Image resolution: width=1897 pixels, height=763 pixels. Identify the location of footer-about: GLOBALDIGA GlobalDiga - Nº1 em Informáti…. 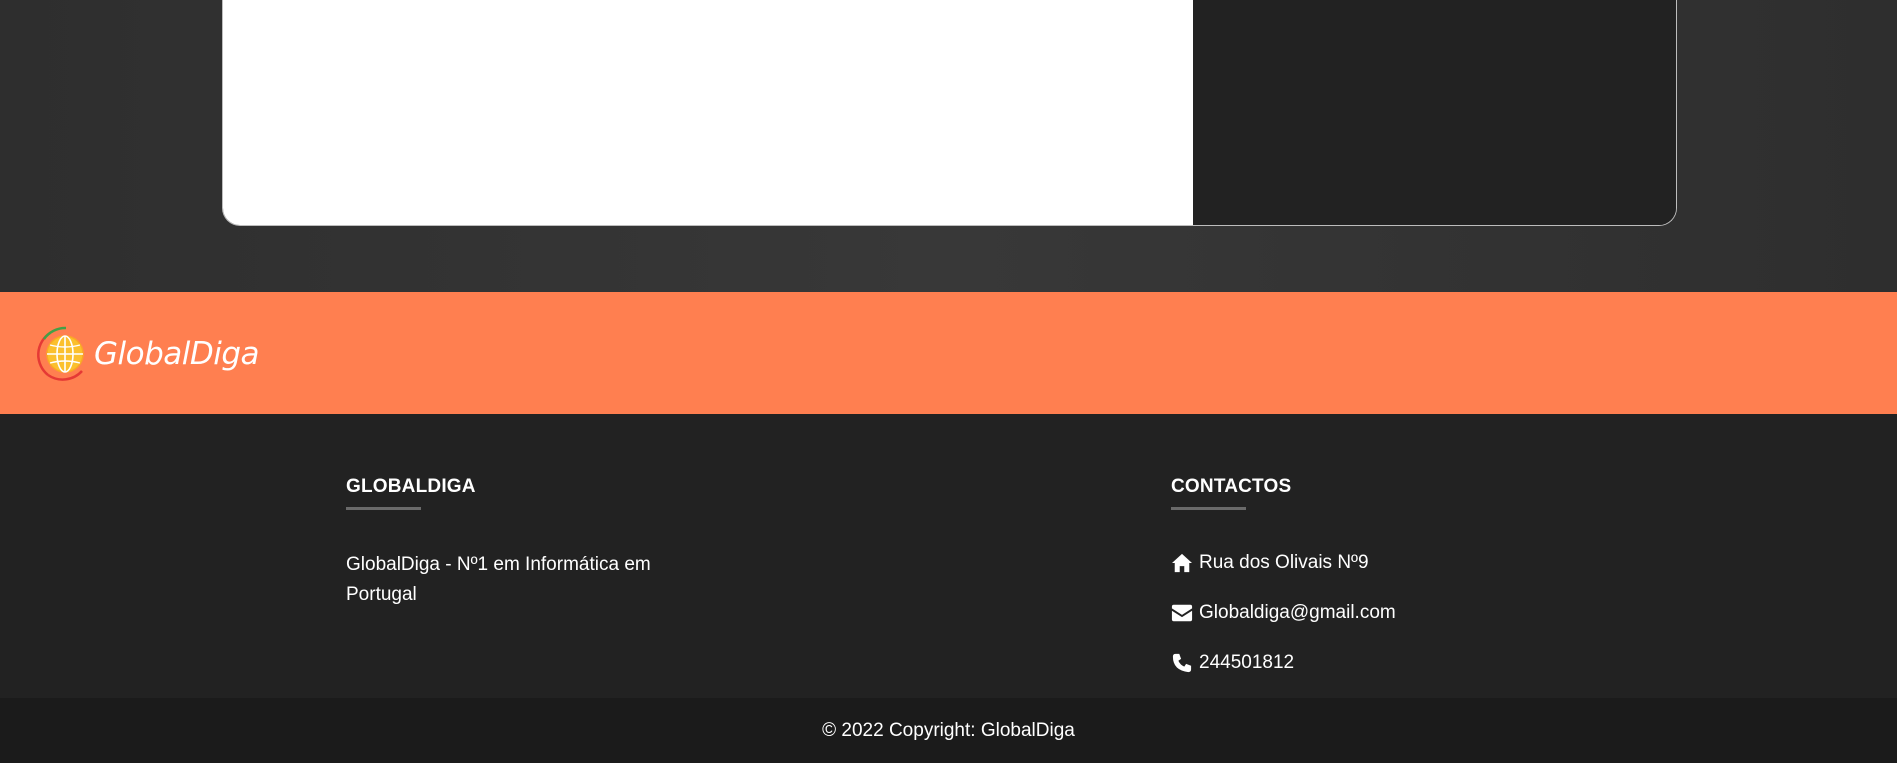
(546, 543).